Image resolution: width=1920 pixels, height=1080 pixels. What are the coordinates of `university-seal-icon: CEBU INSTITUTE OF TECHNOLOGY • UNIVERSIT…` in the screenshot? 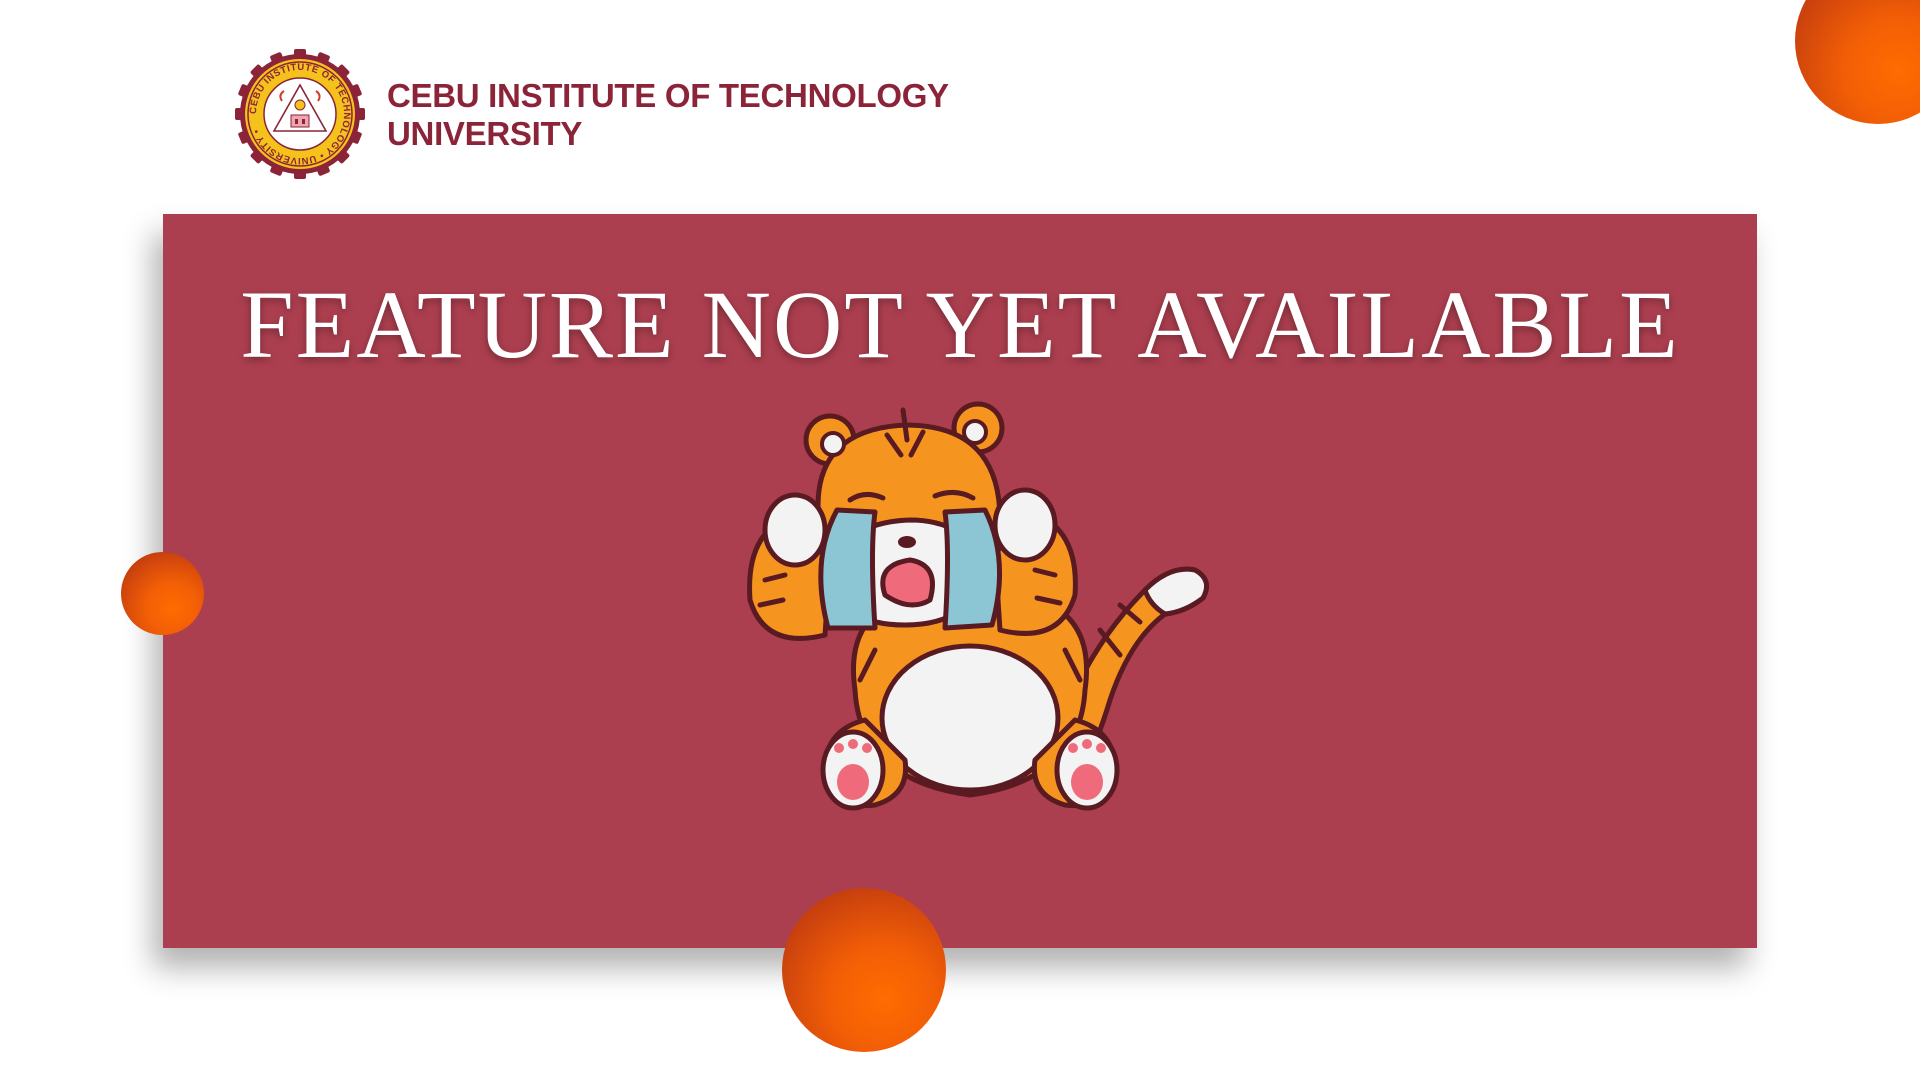 It's located at (300, 114).